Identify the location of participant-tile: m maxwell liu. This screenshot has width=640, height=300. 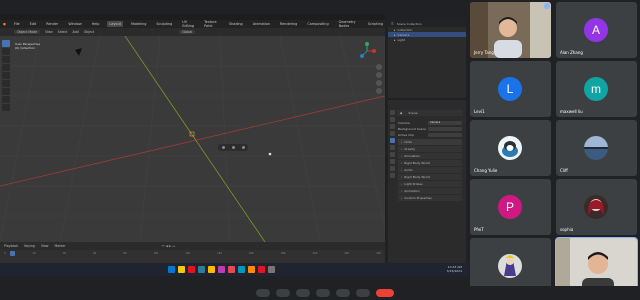
(596, 89).